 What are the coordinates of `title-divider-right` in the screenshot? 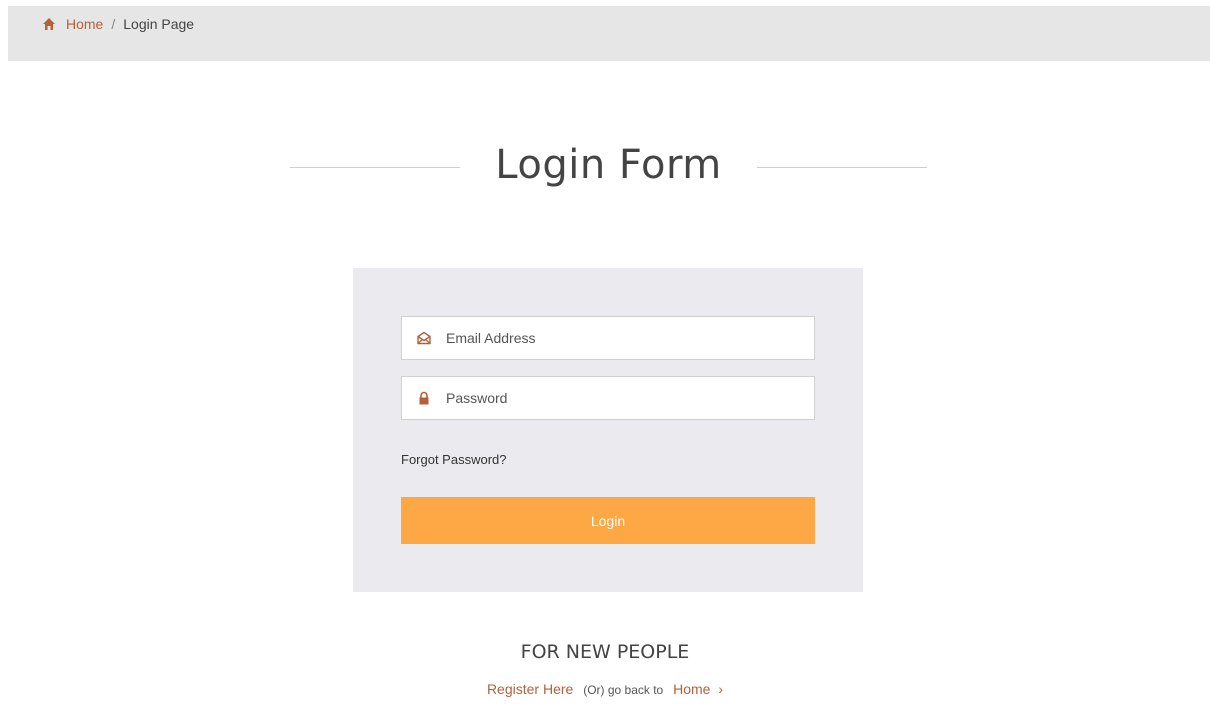 It's located at (842, 167).